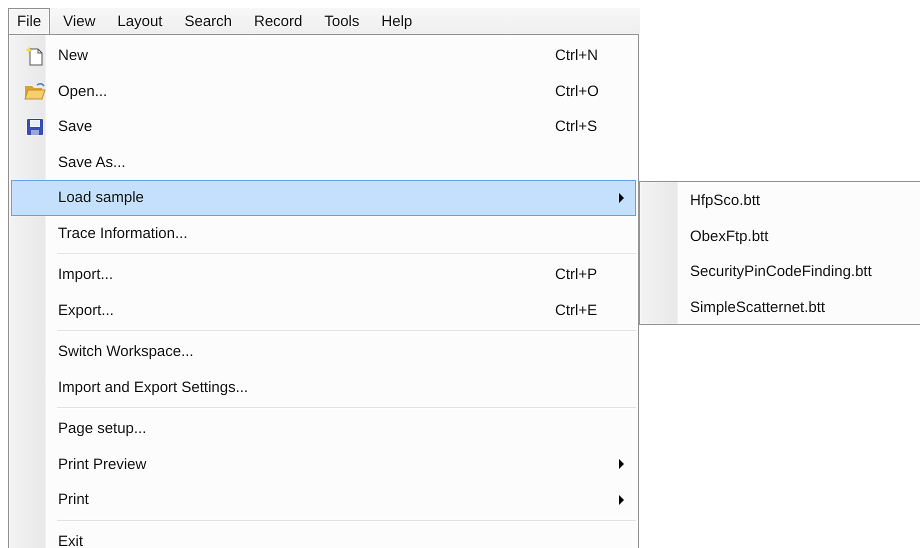 The height and width of the screenshot is (548, 920). Describe the element at coordinates (35, 56) in the screenshot. I see `new-document-icon` at that location.